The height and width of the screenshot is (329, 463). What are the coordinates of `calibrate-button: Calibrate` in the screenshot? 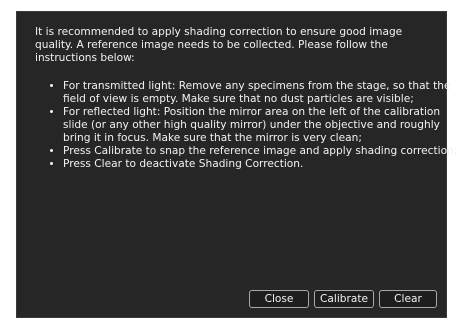 It's located at (344, 299).